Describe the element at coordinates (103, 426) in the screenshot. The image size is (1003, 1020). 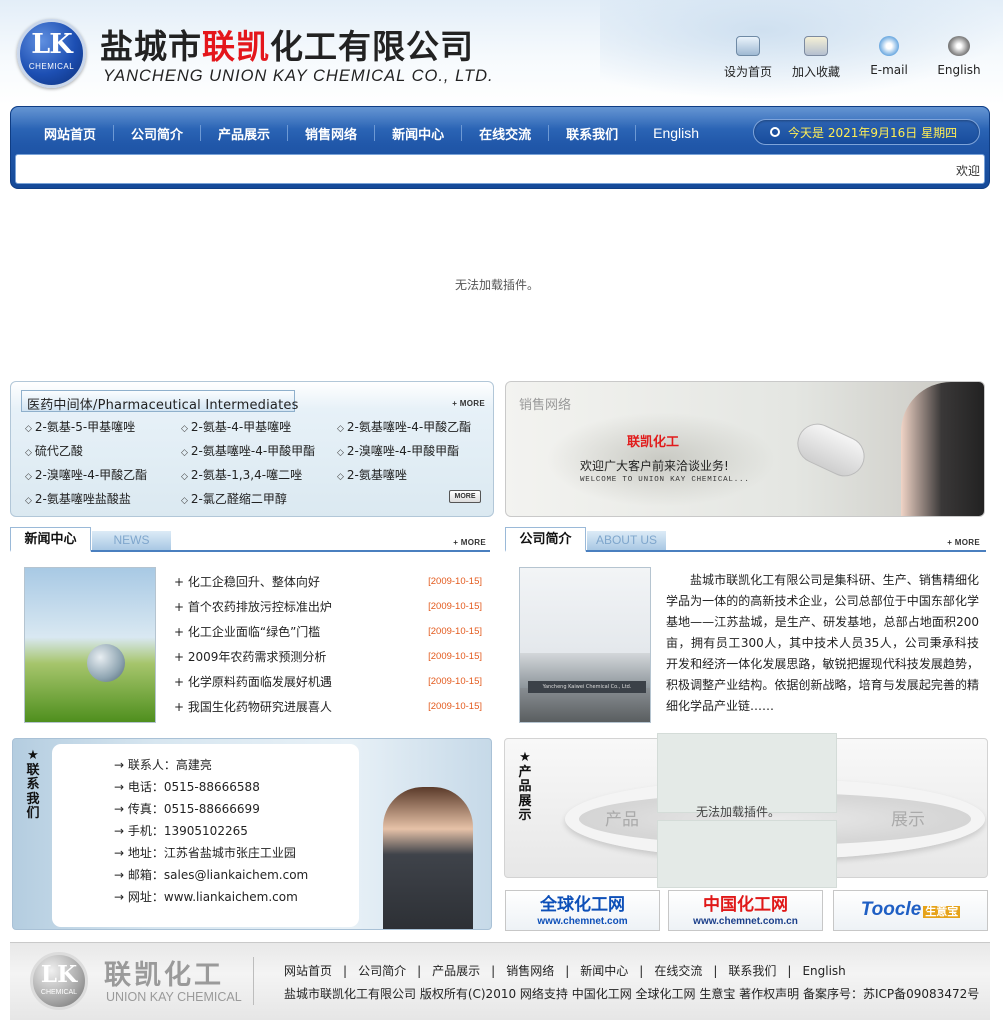
I see `pharma-item: 2-氨基-5-甲基噻唑` at that location.